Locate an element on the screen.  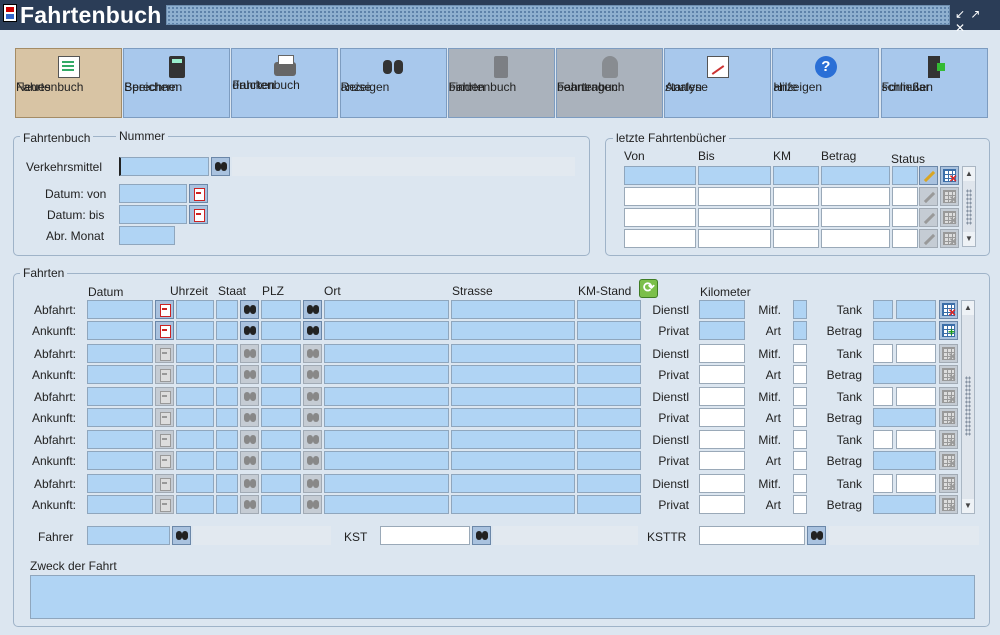
hilfe-anzeigen-button: ? Hilfe anzeigen is located at coordinates (826, 83).